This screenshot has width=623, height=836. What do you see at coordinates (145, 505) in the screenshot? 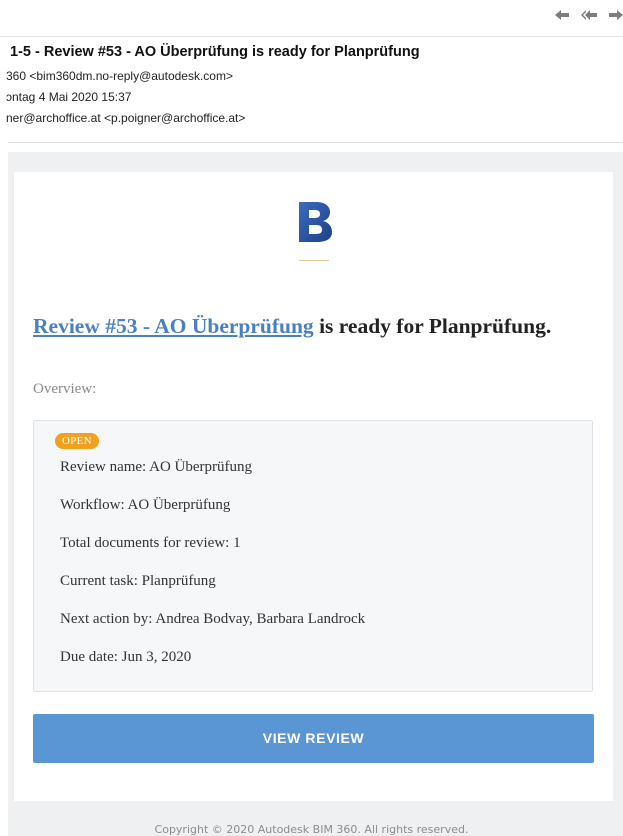
I see `detail-workflow: Workflow: AO Überprüfung` at bounding box center [145, 505].